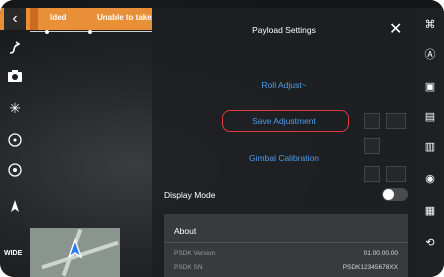 This screenshot has height=277, width=444. What do you see at coordinates (430, 87) in the screenshot?
I see `battery-icon: ▣` at bounding box center [430, 87].